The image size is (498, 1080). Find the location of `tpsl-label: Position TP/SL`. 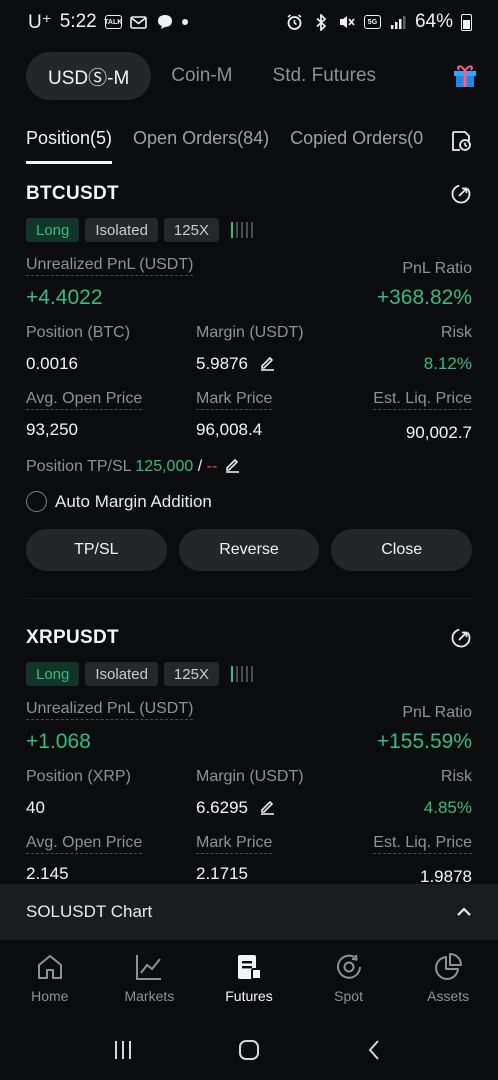

tpsl-label: Position TP/SL is located at coordinates (78, 466).